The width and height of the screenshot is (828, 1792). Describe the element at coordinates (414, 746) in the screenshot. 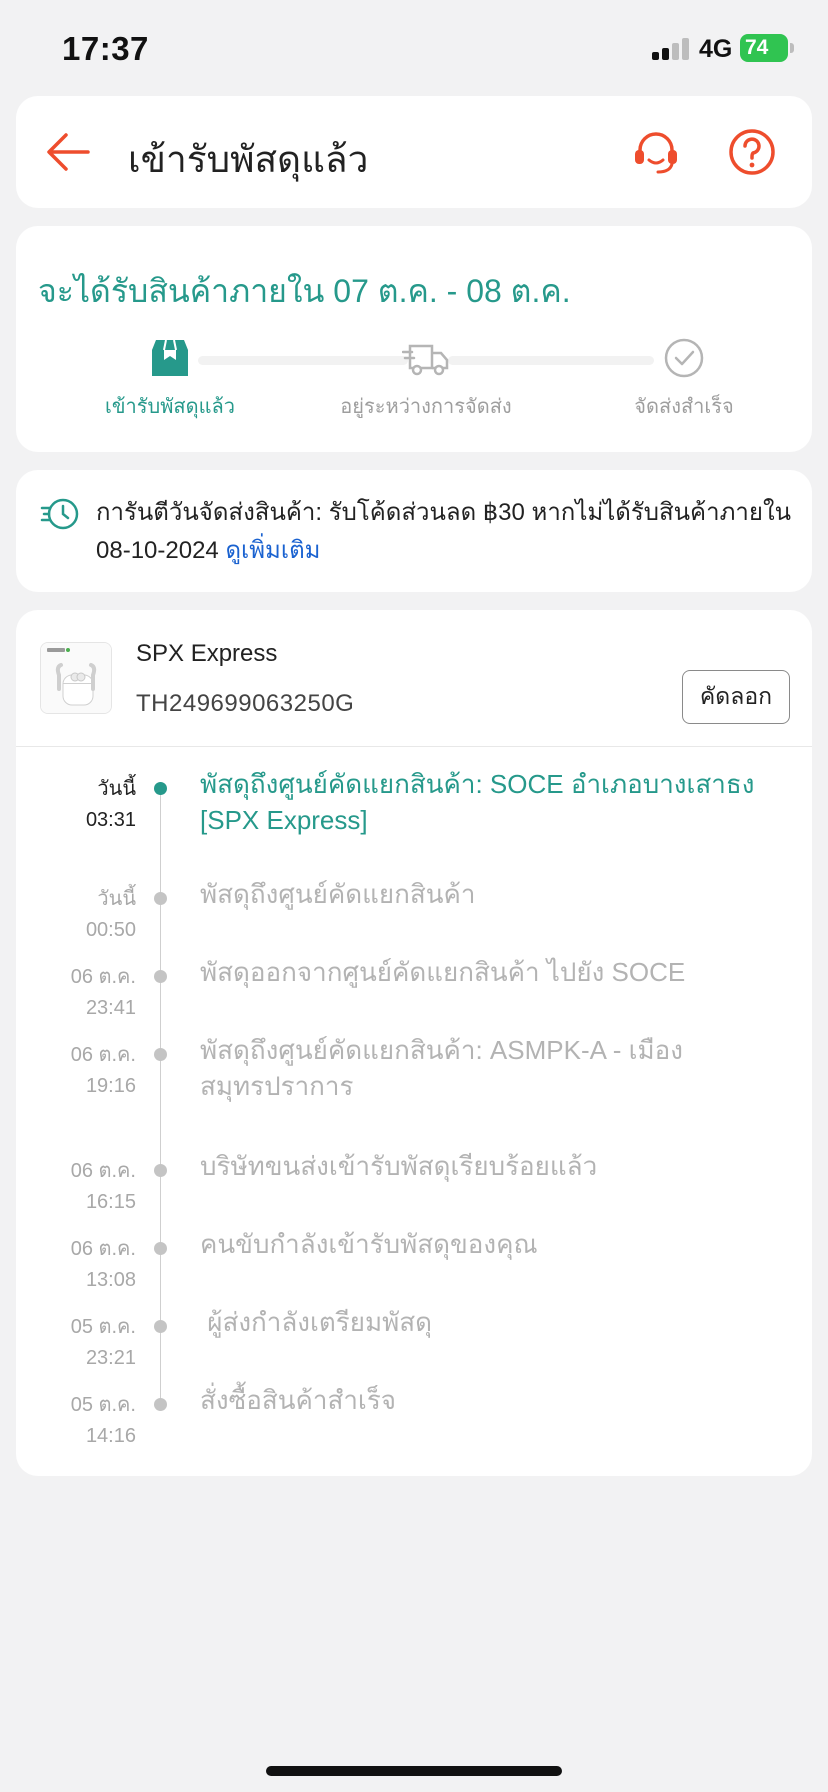

I see `divider` at that location.